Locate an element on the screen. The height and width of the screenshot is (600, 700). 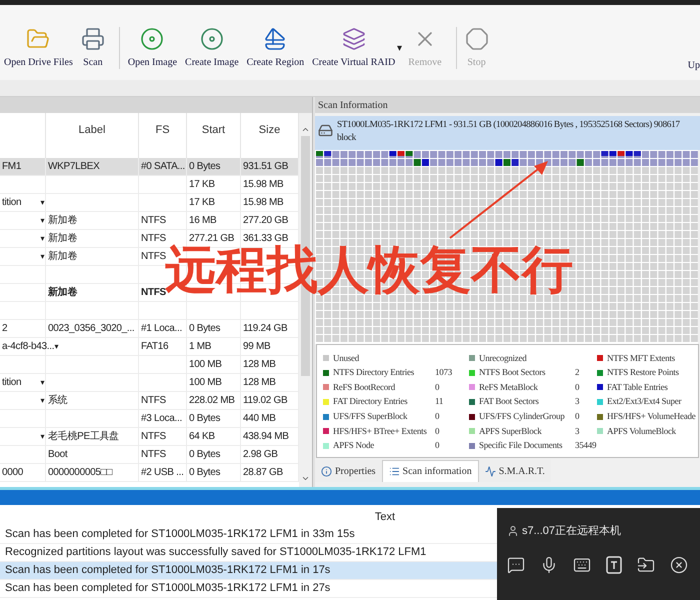
microphone-icon is located at coordinates (549, 565).